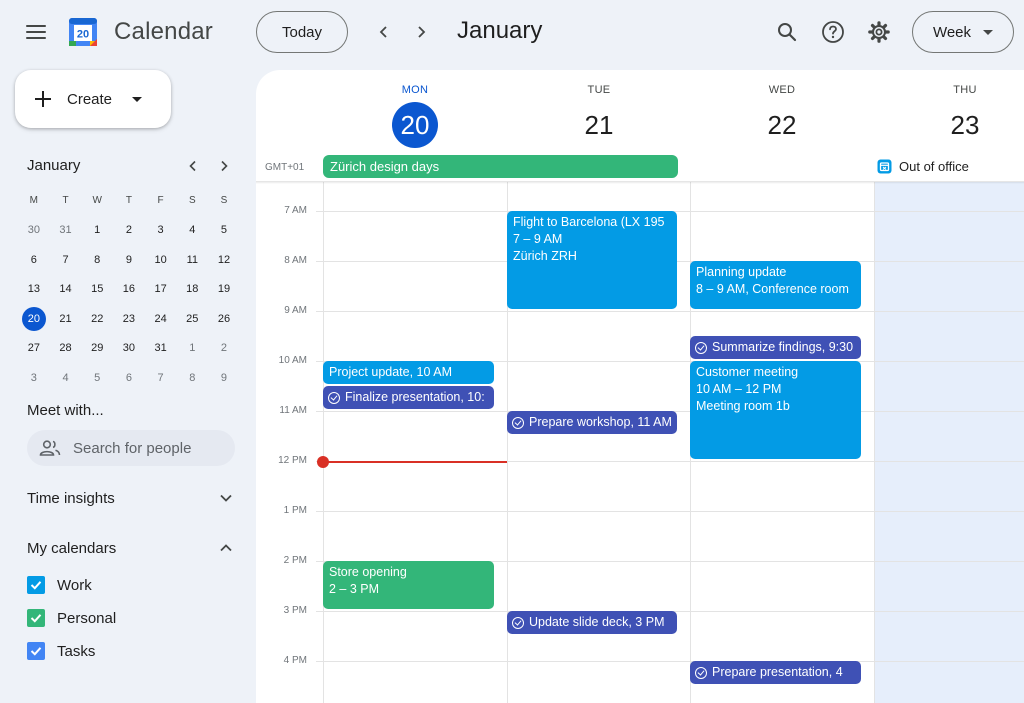 Image resolution: width=1024 pixels, height=703 pixels. I want to click on mini-calendar-day: 14, so click(66, 290).